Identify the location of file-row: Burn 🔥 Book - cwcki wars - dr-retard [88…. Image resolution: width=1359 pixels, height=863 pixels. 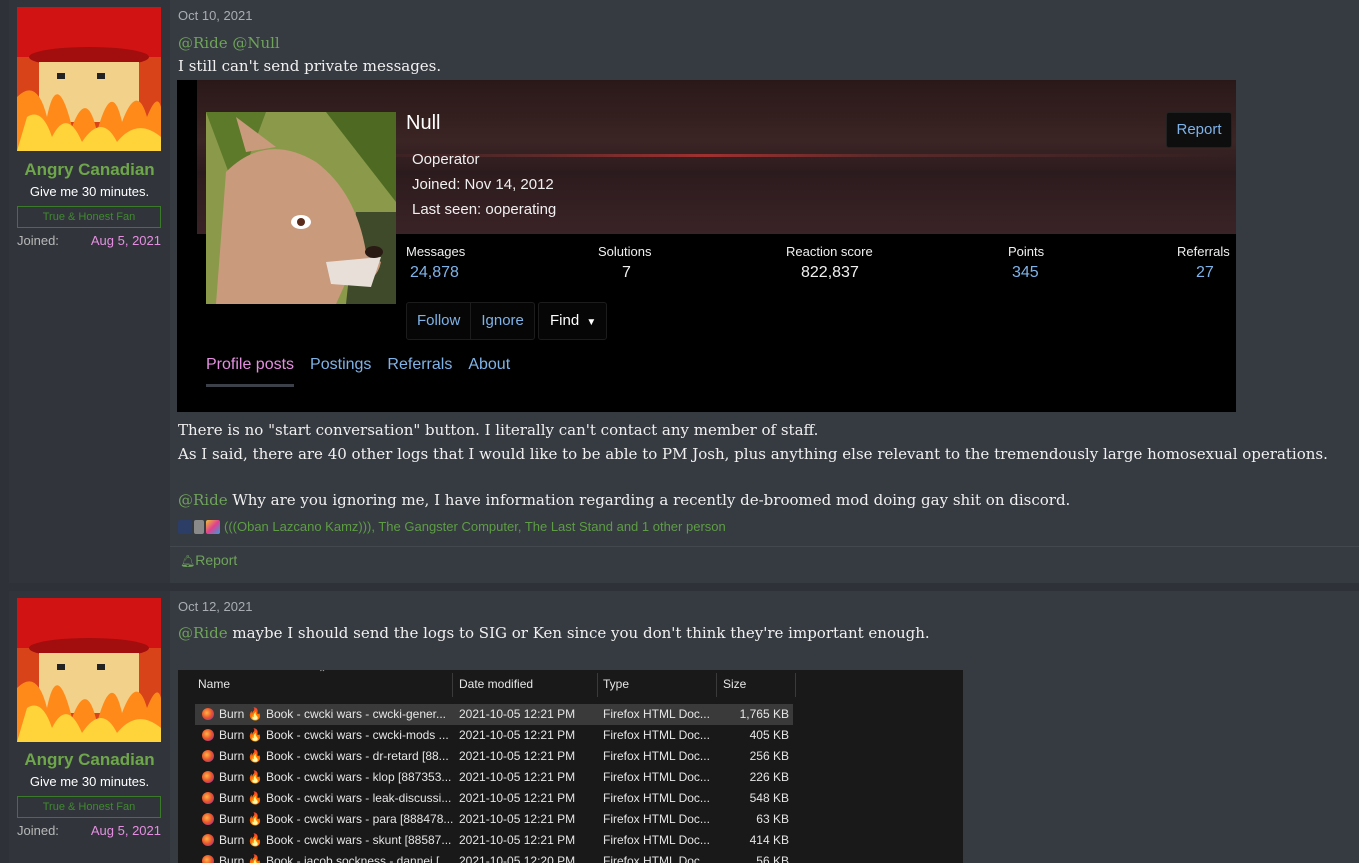
(494, 756).